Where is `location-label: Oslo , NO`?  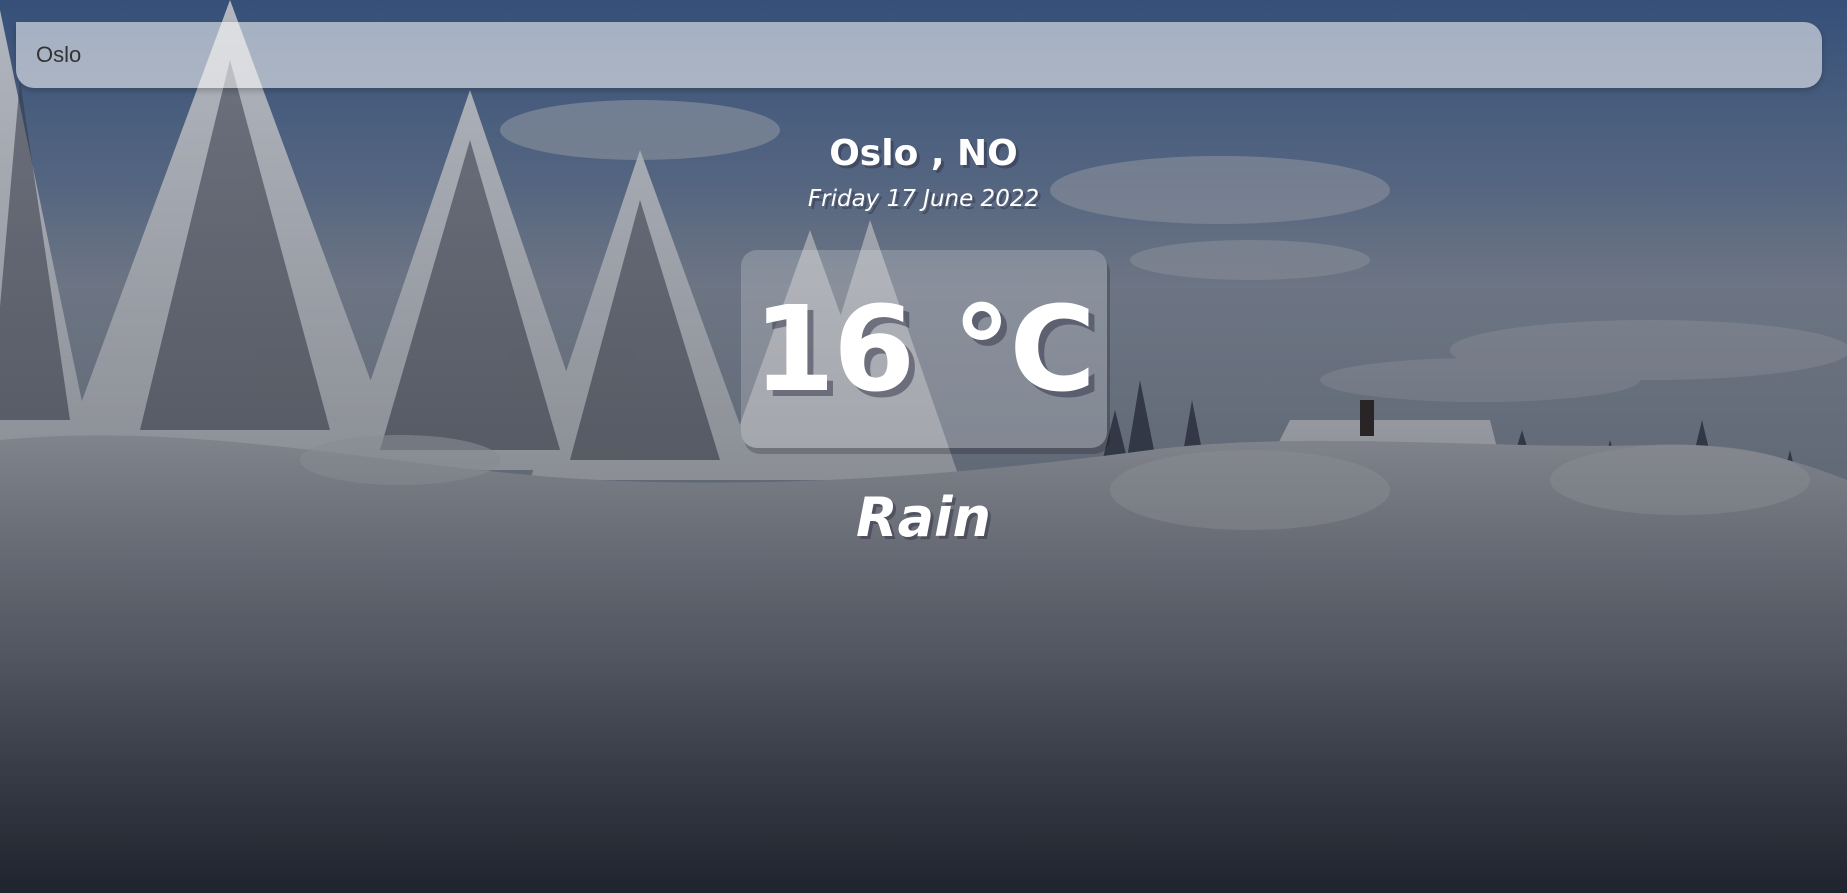 location-label: Oslo , NO is located at coordinates (923, 153).